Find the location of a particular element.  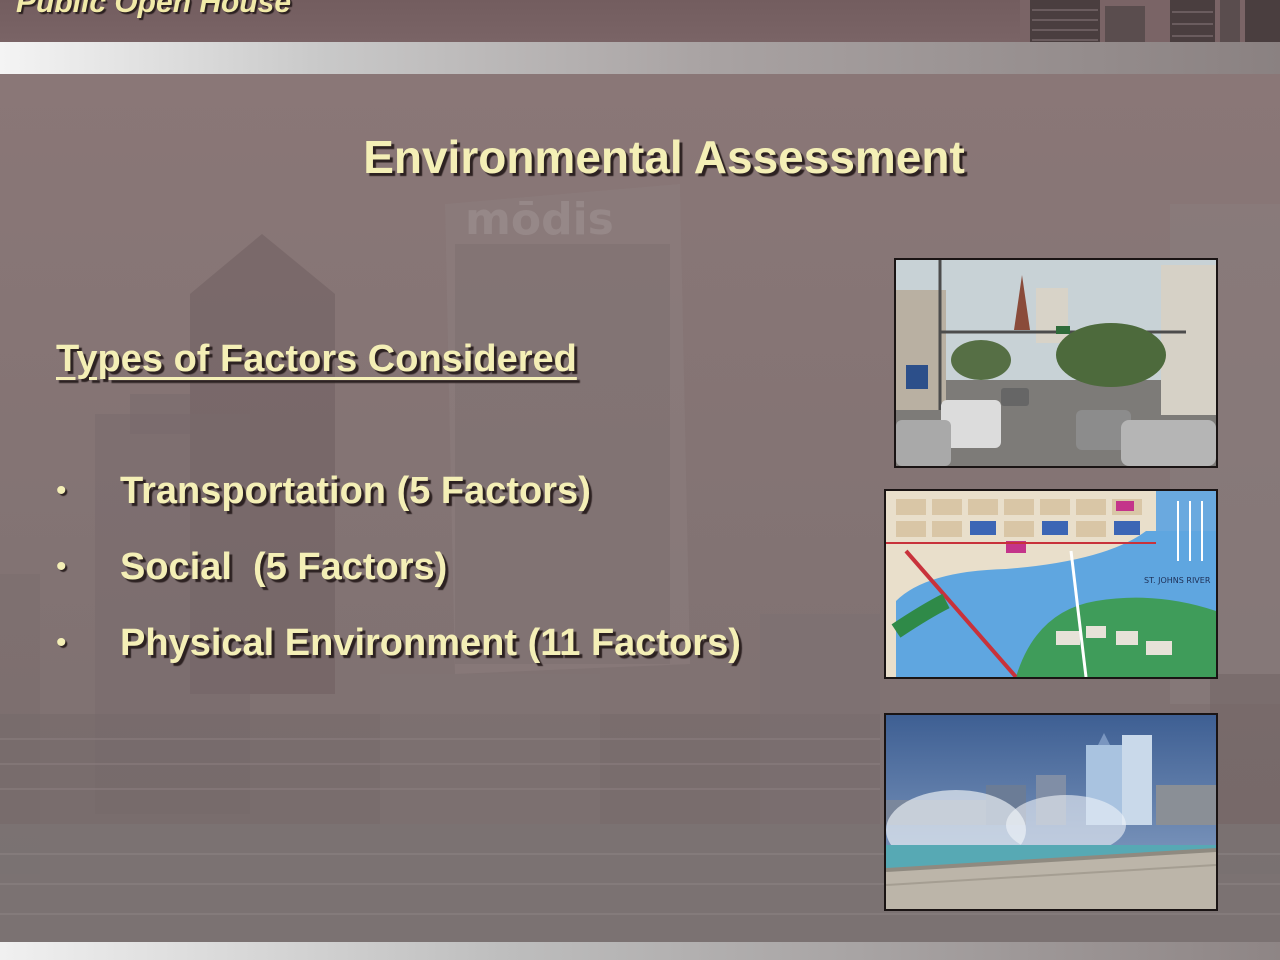

header-title: Public Open House is located at coordinates (154, 9).